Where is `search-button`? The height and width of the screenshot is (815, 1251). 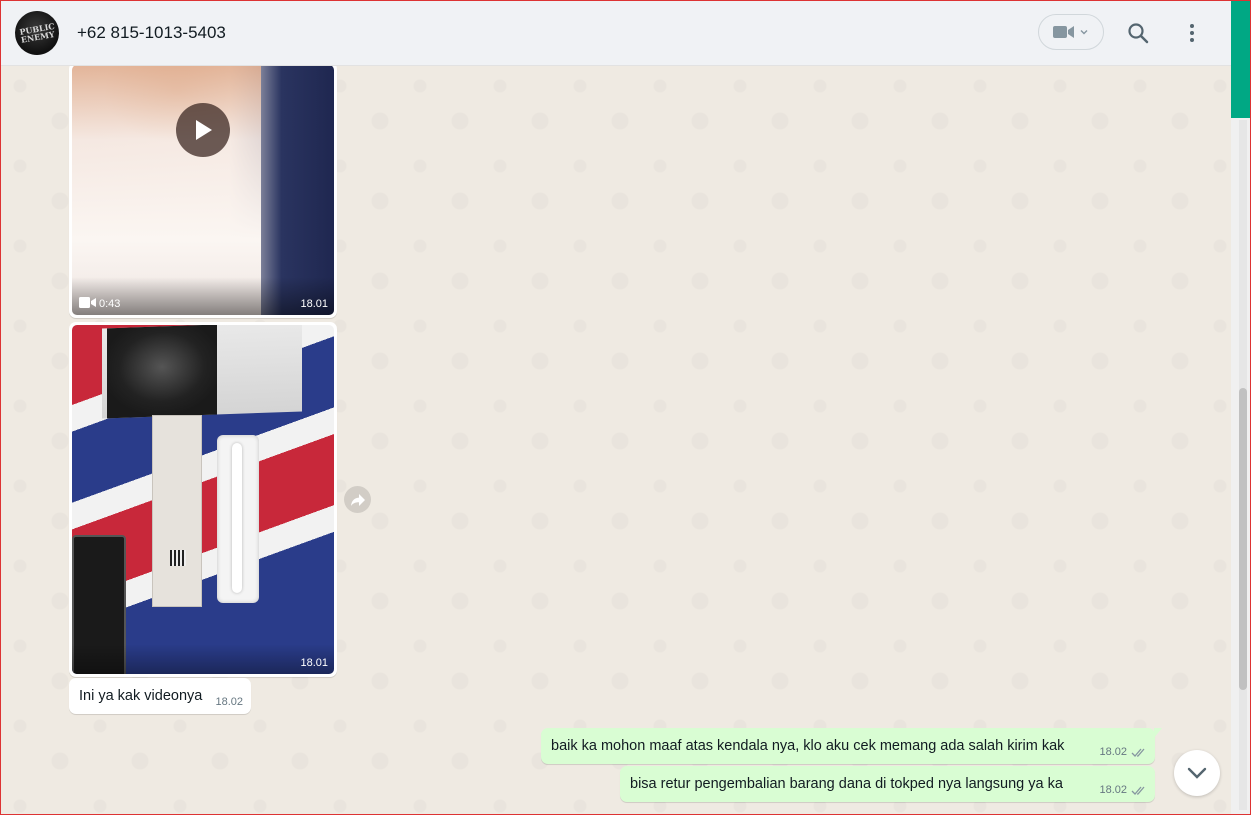
search-button is located at coordinates (1138, 33).